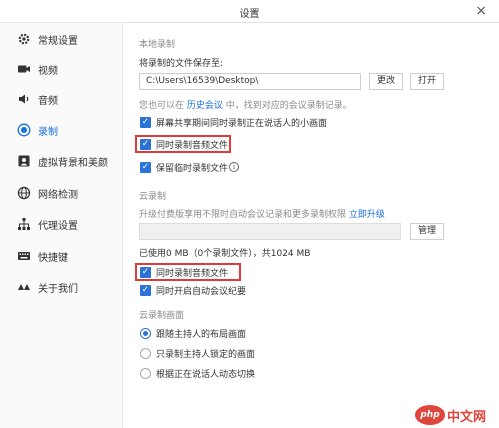  What do you see at coordinates (145, 167) in the screenshot?
I see `keep-temp-checkbox: ✓` at bounding box center [145, 167].